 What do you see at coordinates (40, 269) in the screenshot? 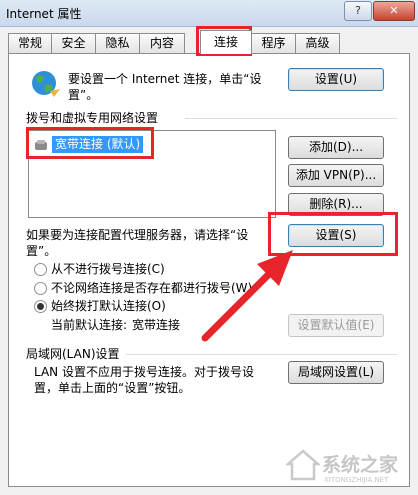
I see `radio-never-dial` at bounding box center [40, 269].